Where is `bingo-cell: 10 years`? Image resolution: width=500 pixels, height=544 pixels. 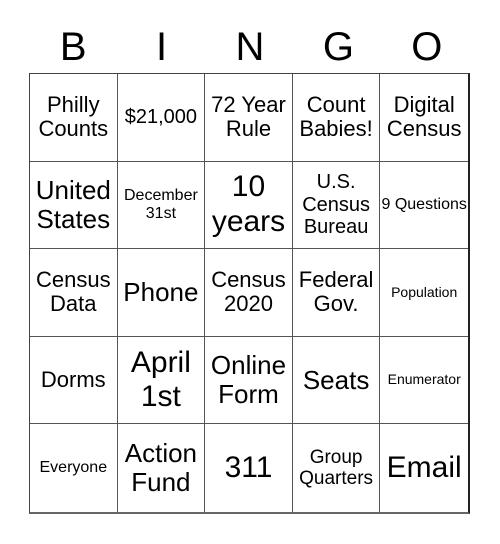 bingo-cell: 10 years is located at coordinates (249, 205).